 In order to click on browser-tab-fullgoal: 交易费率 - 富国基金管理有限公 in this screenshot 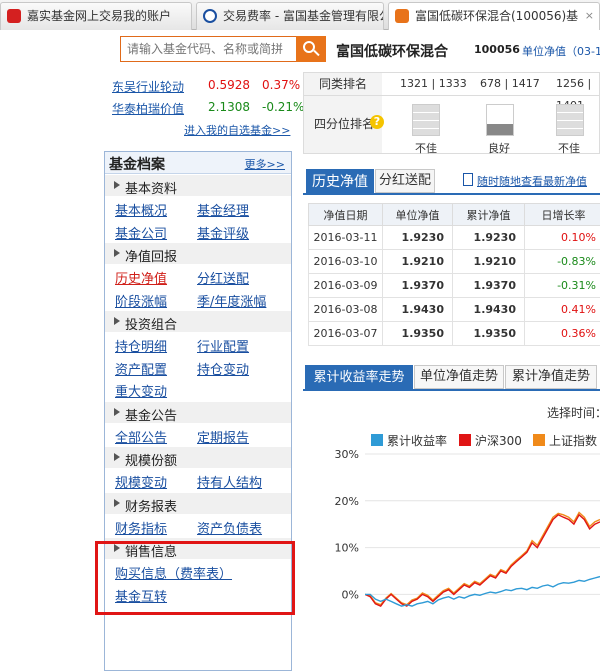, I will do `click(290, 16)`.